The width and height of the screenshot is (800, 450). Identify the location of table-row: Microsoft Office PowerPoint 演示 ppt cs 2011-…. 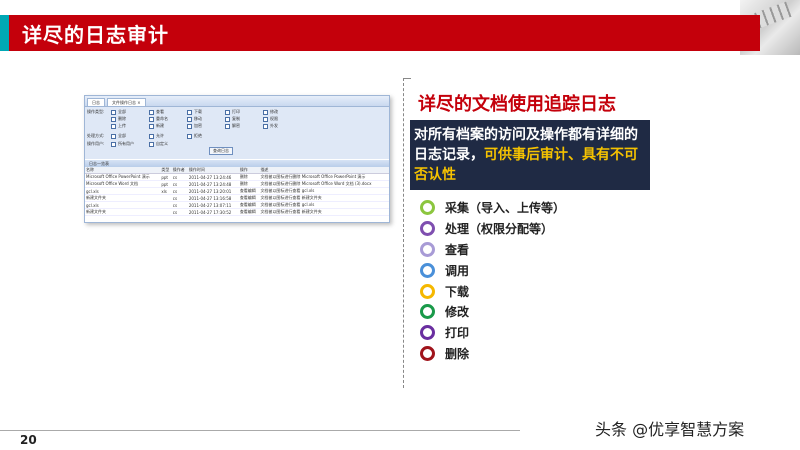
(237, 177).